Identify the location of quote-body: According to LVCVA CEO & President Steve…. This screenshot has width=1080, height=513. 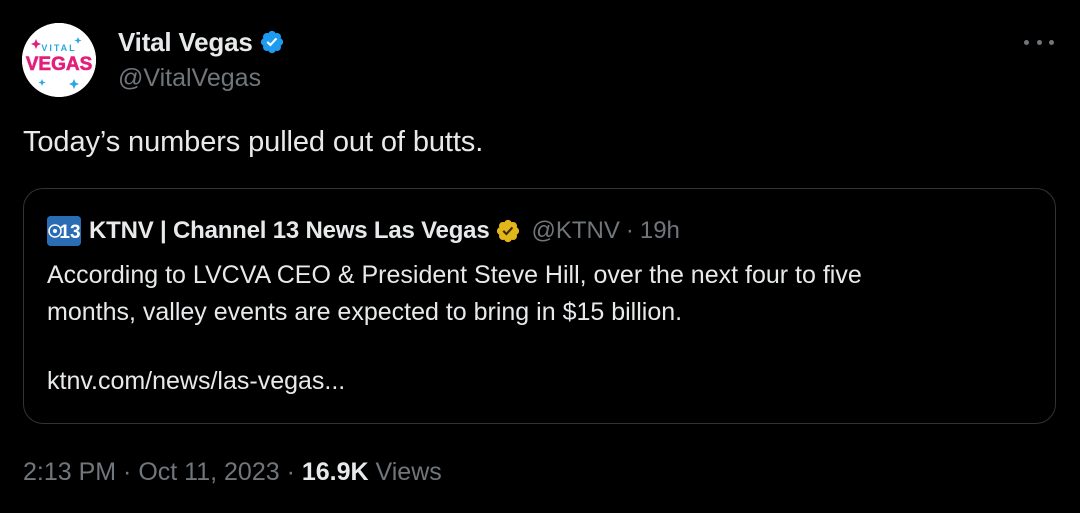
(537, 294).